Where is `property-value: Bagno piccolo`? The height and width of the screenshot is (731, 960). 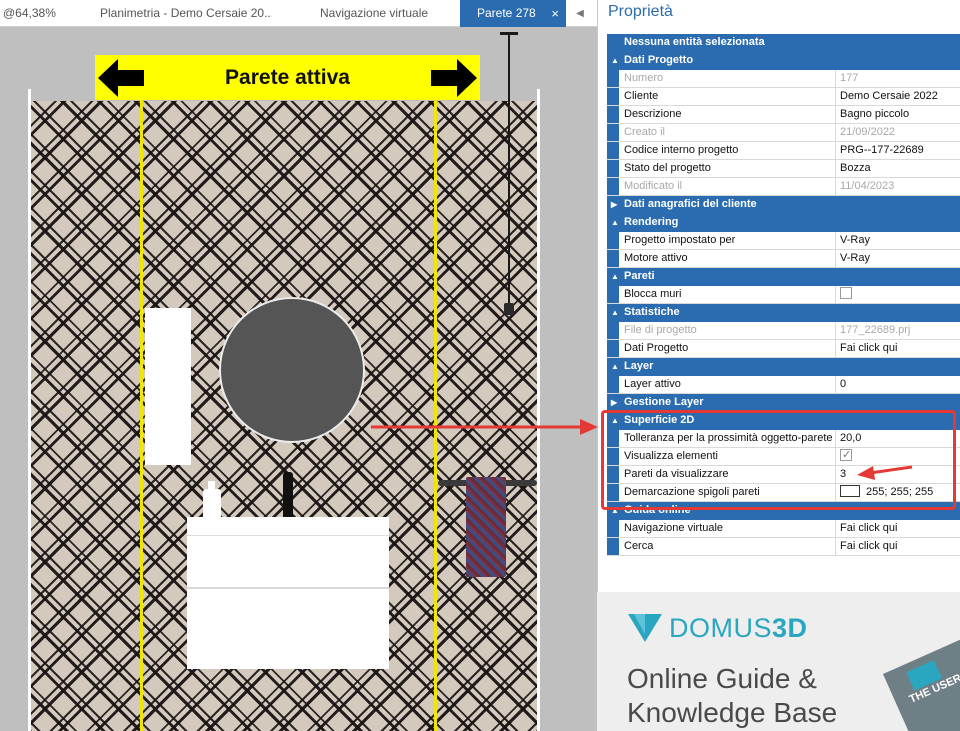
property-value: Bagno piccolo is located at coordinates (898, 114).